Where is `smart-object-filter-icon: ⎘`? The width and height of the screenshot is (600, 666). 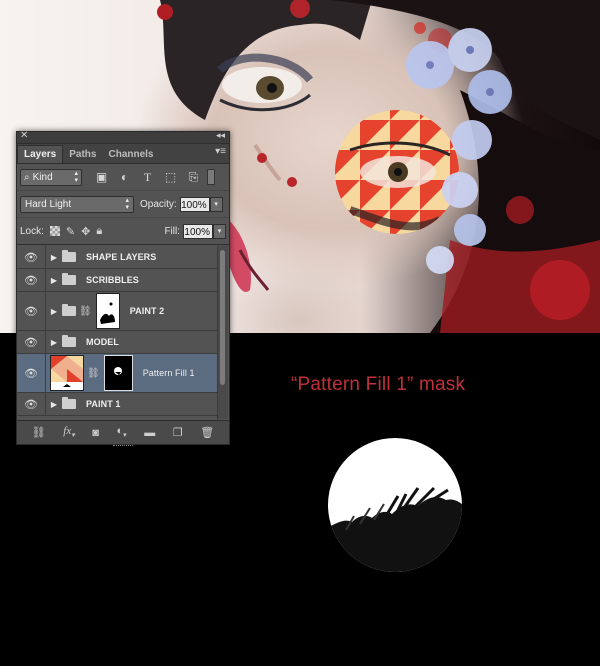 smart-object-filter-icon: ⎘ is located at coordinates (193, 177).